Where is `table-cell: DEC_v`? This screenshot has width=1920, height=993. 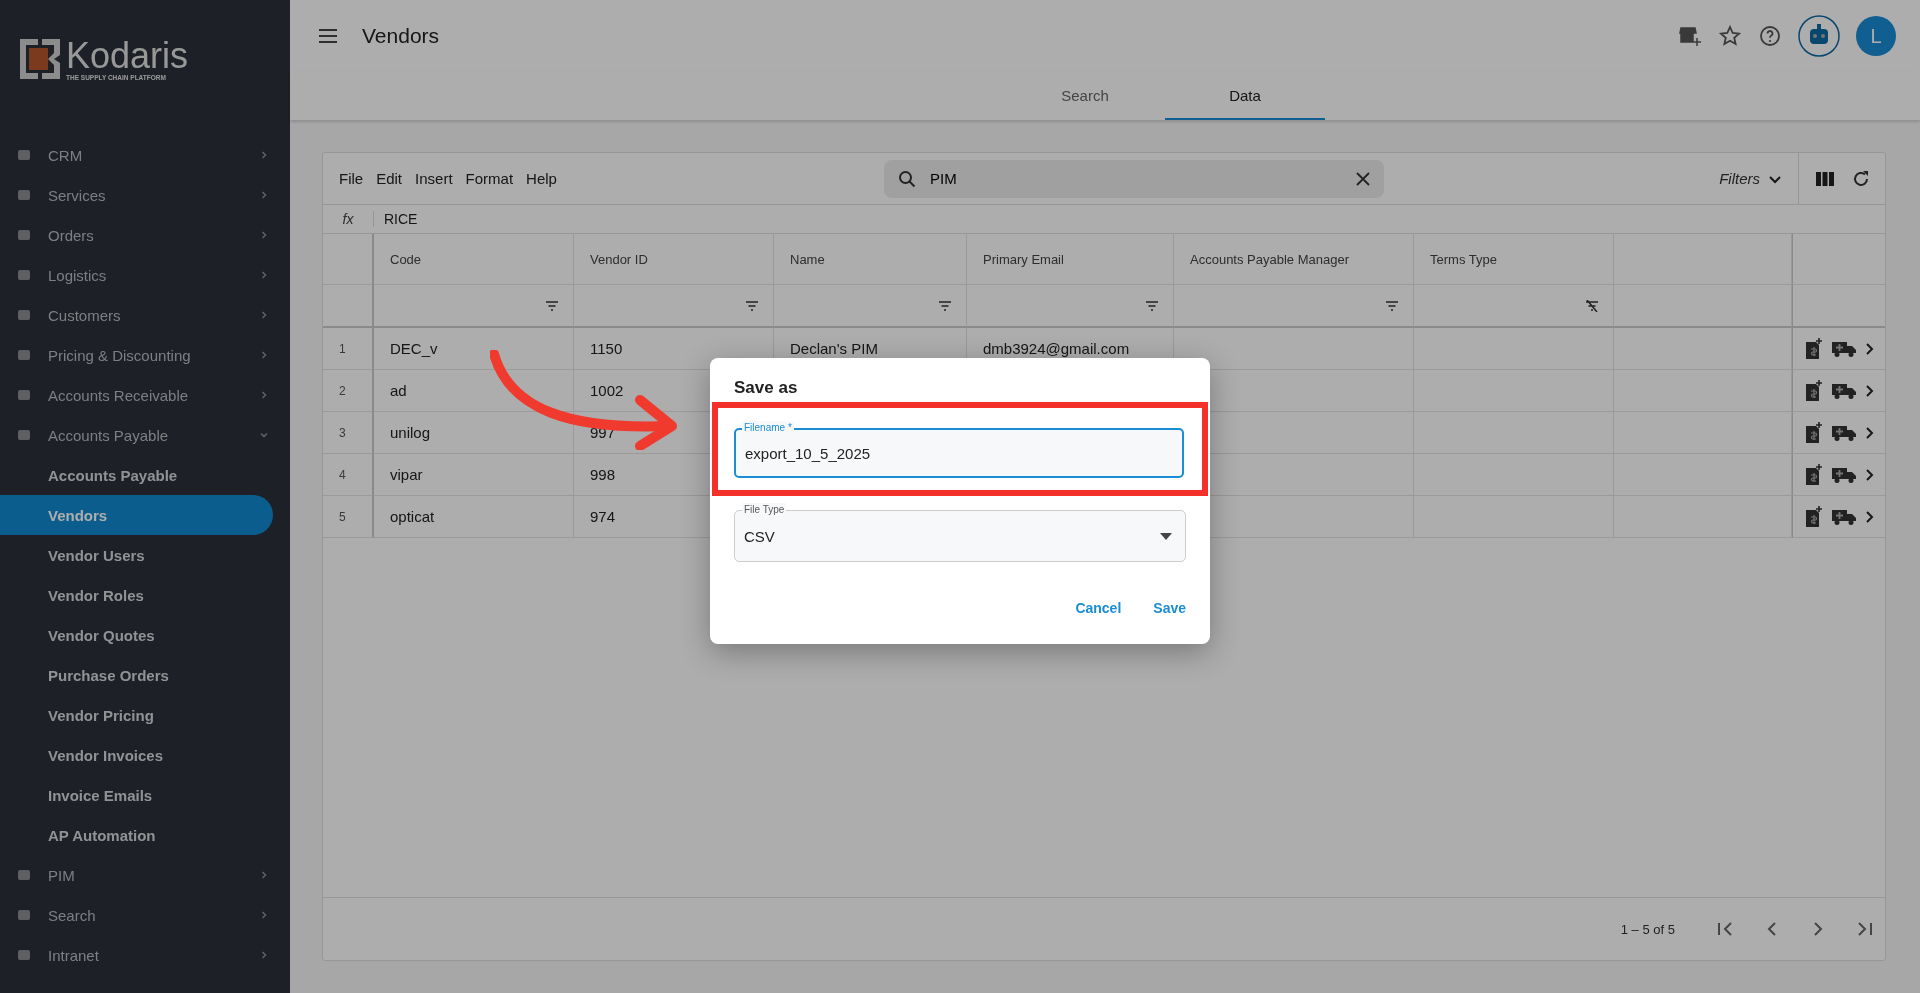
table-cell: DEC_v is located at coordinates (474, 349).